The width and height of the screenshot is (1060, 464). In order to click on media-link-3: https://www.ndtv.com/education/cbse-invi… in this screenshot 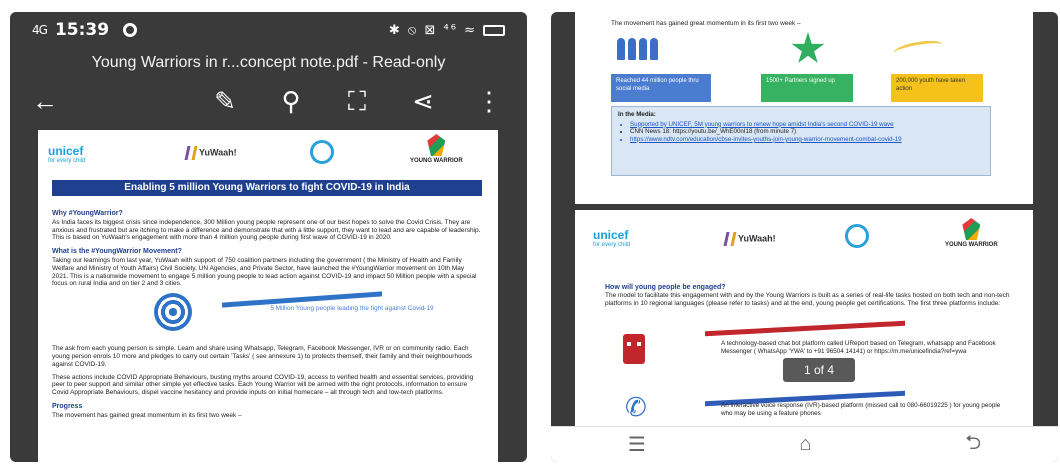, I will do `click(807, 140)`.